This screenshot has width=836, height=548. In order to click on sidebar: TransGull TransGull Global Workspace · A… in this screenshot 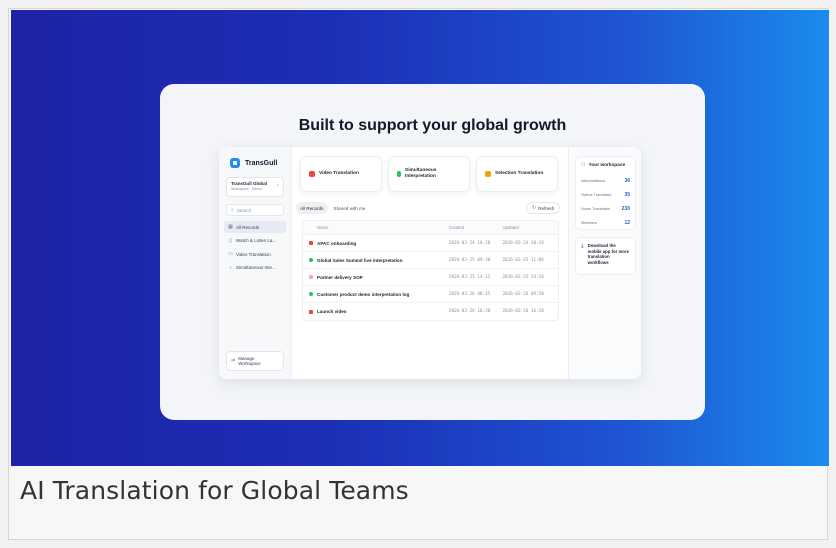, I will do `click(255, 263)`.